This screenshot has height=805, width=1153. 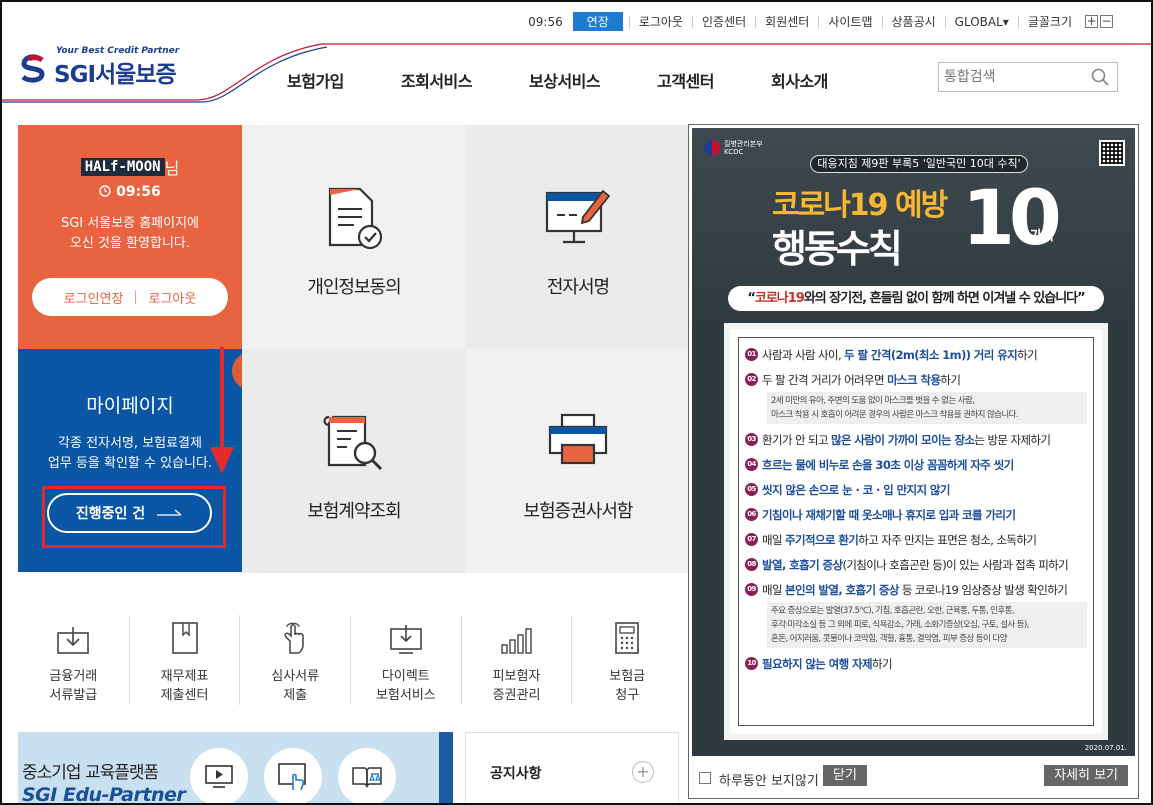 I want to click on quote-highlight: 코로나19, so click(x=779, y=298).